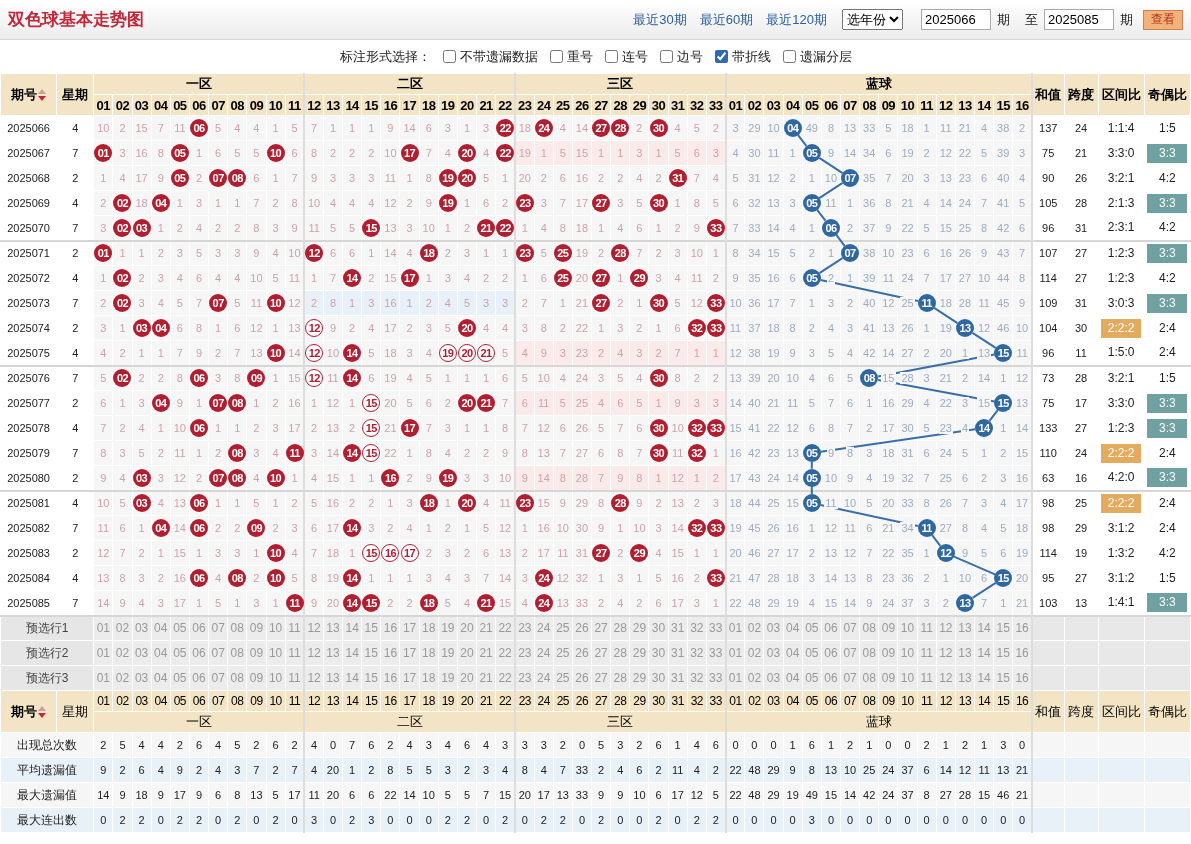 The height and width of the screenshot is (844, 1191). Describe the element at coordinates (1163, 19) in the screenshot. I see `view-button: 查看` at that location.